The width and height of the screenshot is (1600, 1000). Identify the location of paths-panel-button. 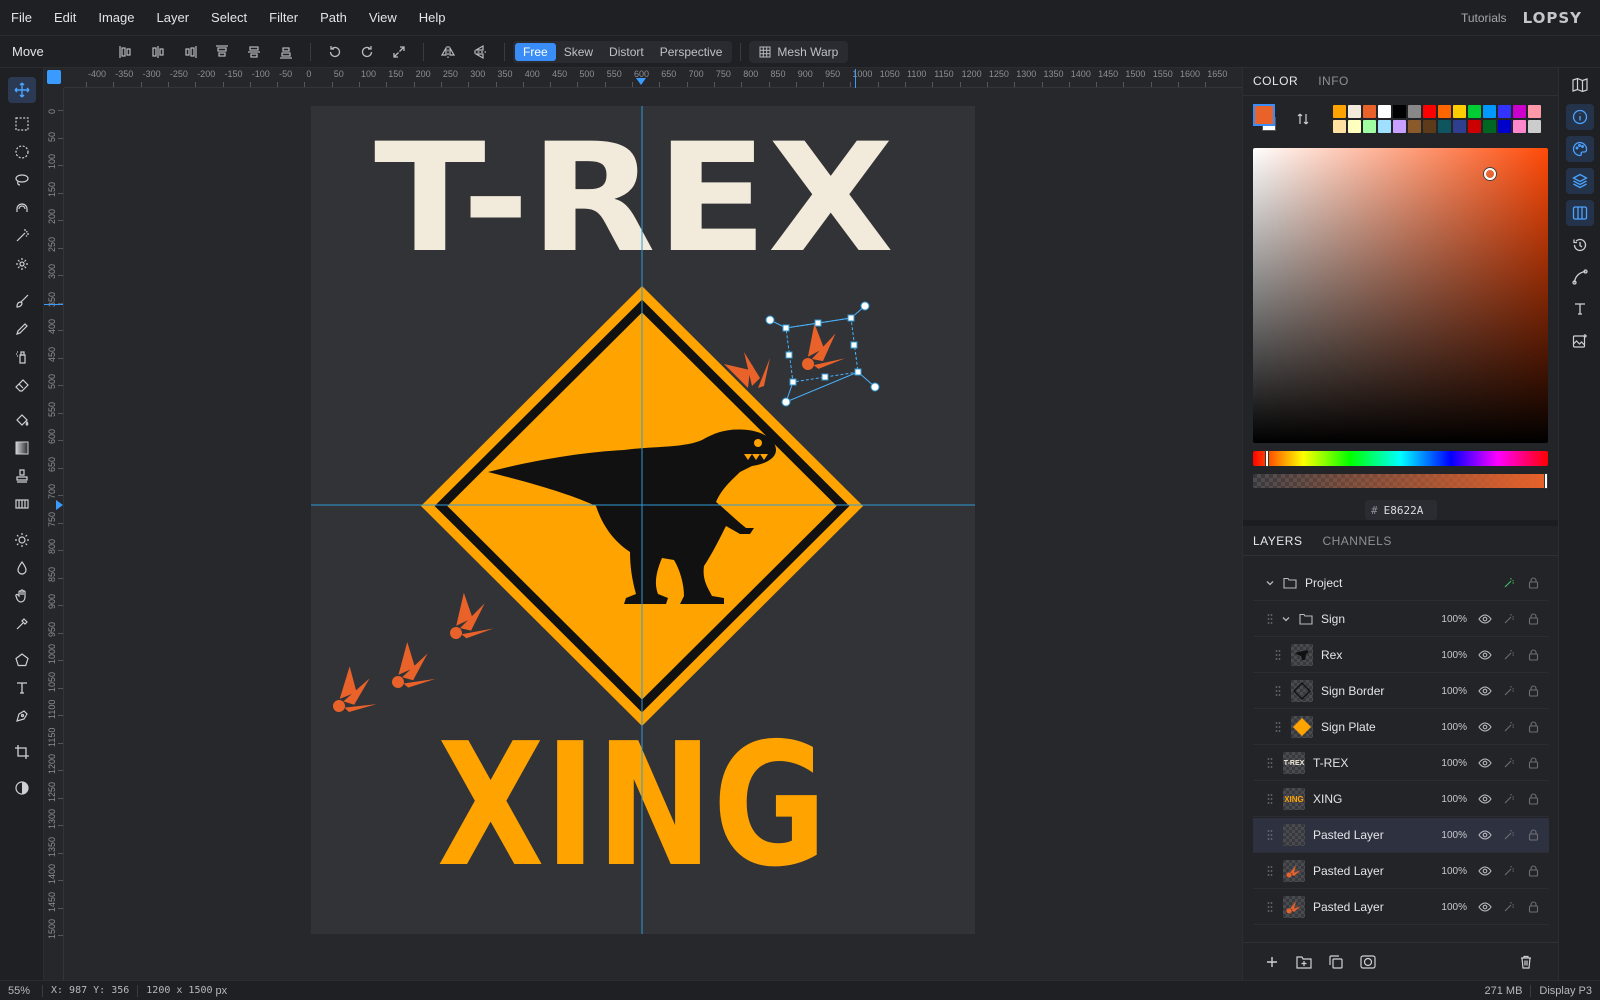
(1580, 277).